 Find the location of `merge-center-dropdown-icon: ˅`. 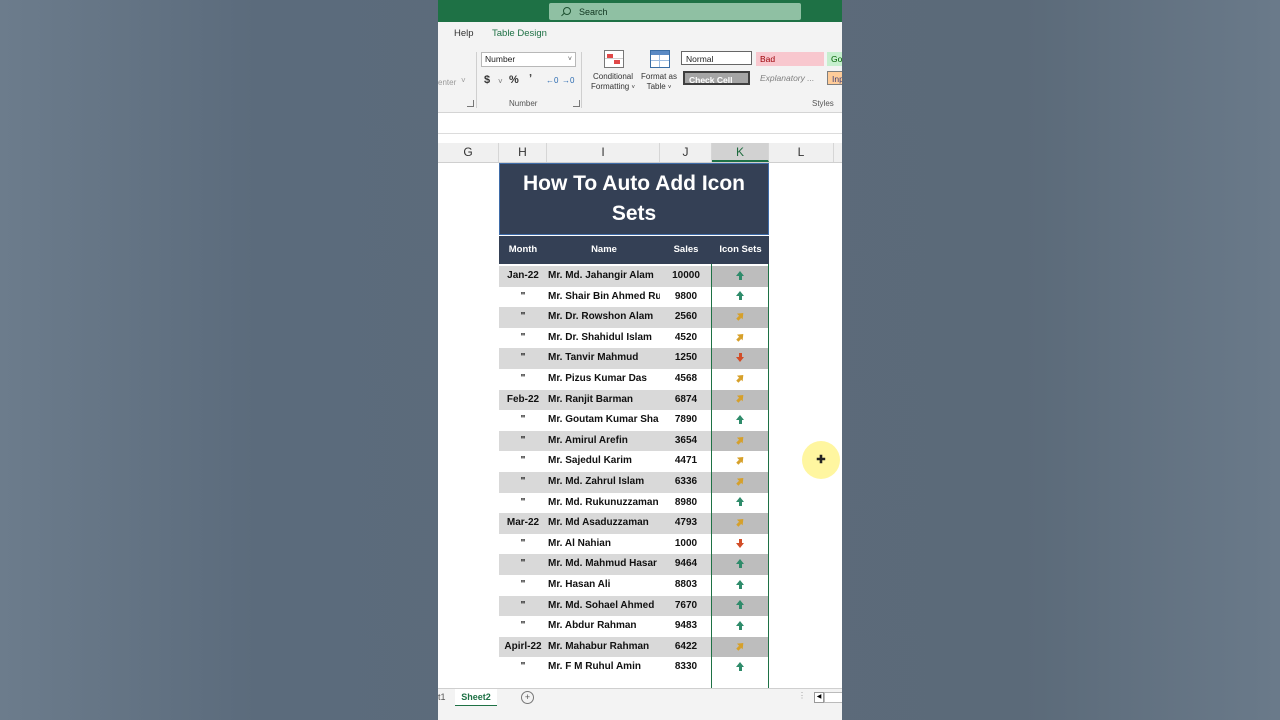

merge-center-dropdown-icon: ˅ is located at coordinates (463, 80).